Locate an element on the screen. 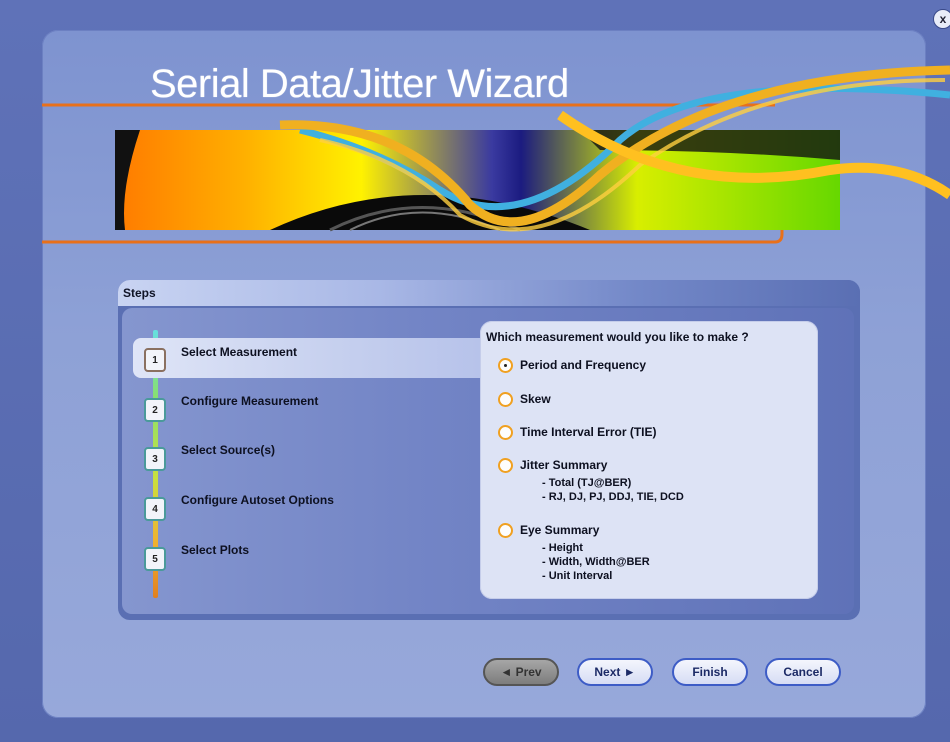 The image size is (950, 742). step-select-sources: 3 Select Source(s) is located at coordinates (306, 456).